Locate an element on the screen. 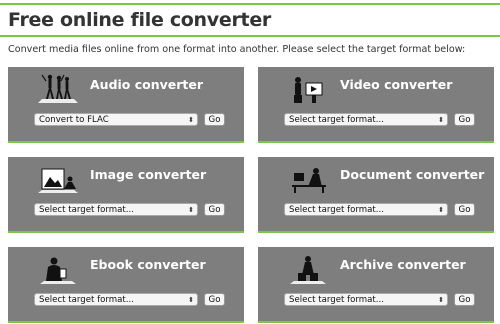  archive-format-select: Select target format... ⬍ is located at coordinates (366, 299).